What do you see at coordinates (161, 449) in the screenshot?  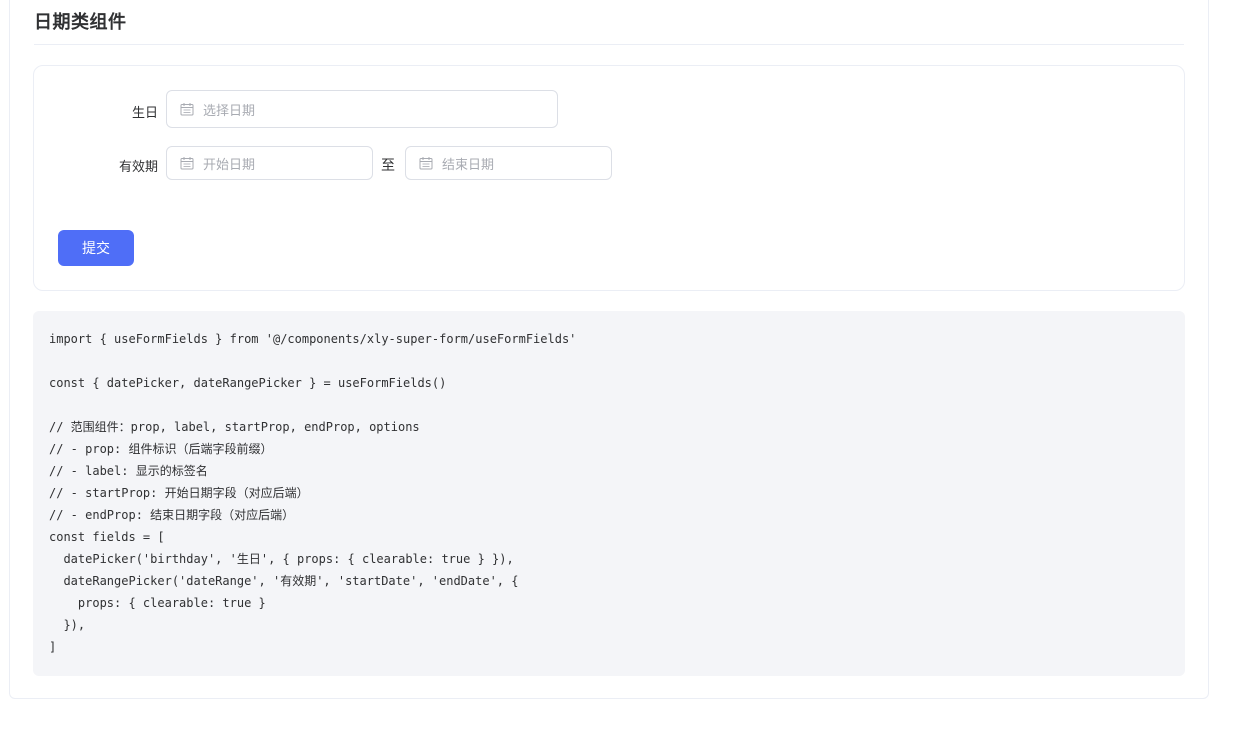 I see `code-line: // - prop: 组件标识（后端字段前缀）` at bounding box center [161, 449].